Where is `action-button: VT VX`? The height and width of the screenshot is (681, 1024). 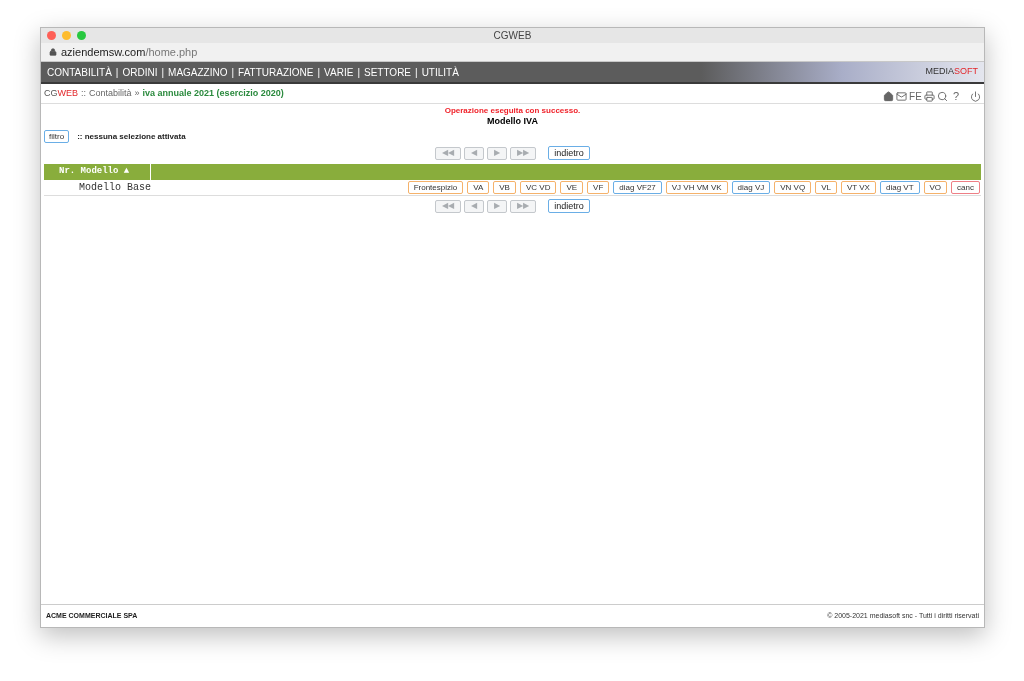 action-button: VT VX is located at coordinates (858, 187).